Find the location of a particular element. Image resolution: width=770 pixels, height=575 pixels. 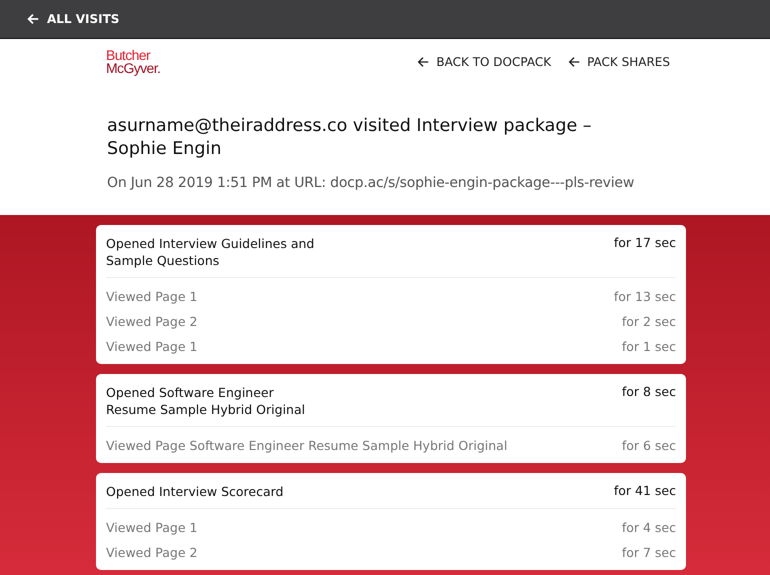

nav-link: BACK TO DOCPACK is located at coordinates (484, 62).